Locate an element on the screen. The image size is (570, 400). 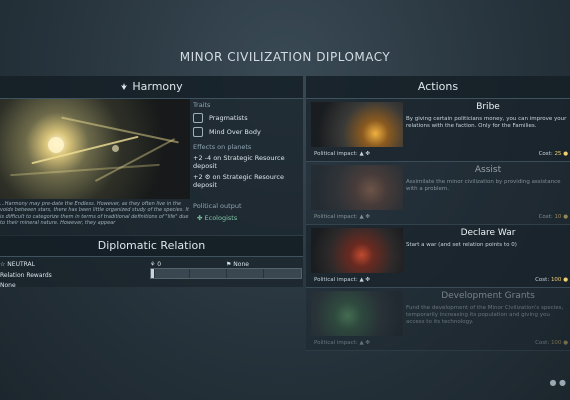
relation-bar is located at coordinates (226, 273).